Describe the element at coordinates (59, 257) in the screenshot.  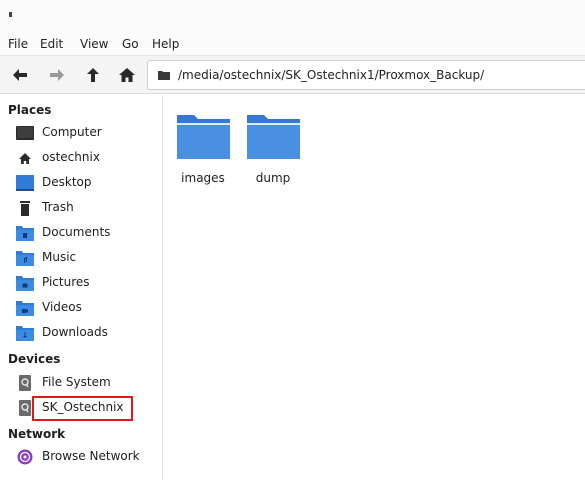
I see `sidebar-item-label: Music` at that location.